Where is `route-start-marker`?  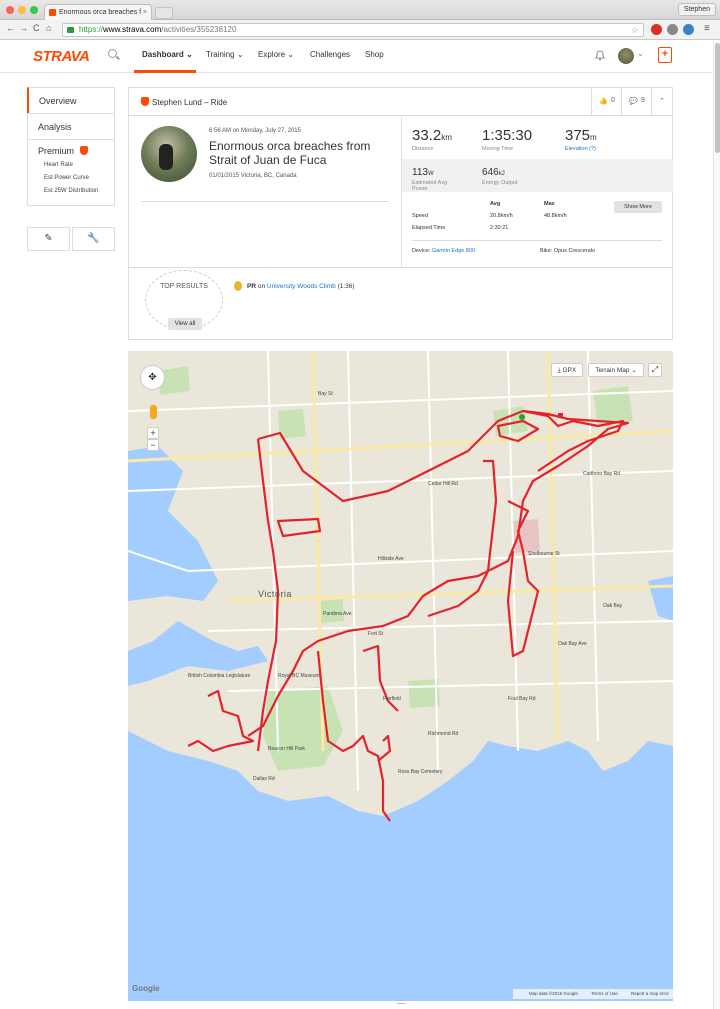 route-start-marker is located at coordinates (522, 417).